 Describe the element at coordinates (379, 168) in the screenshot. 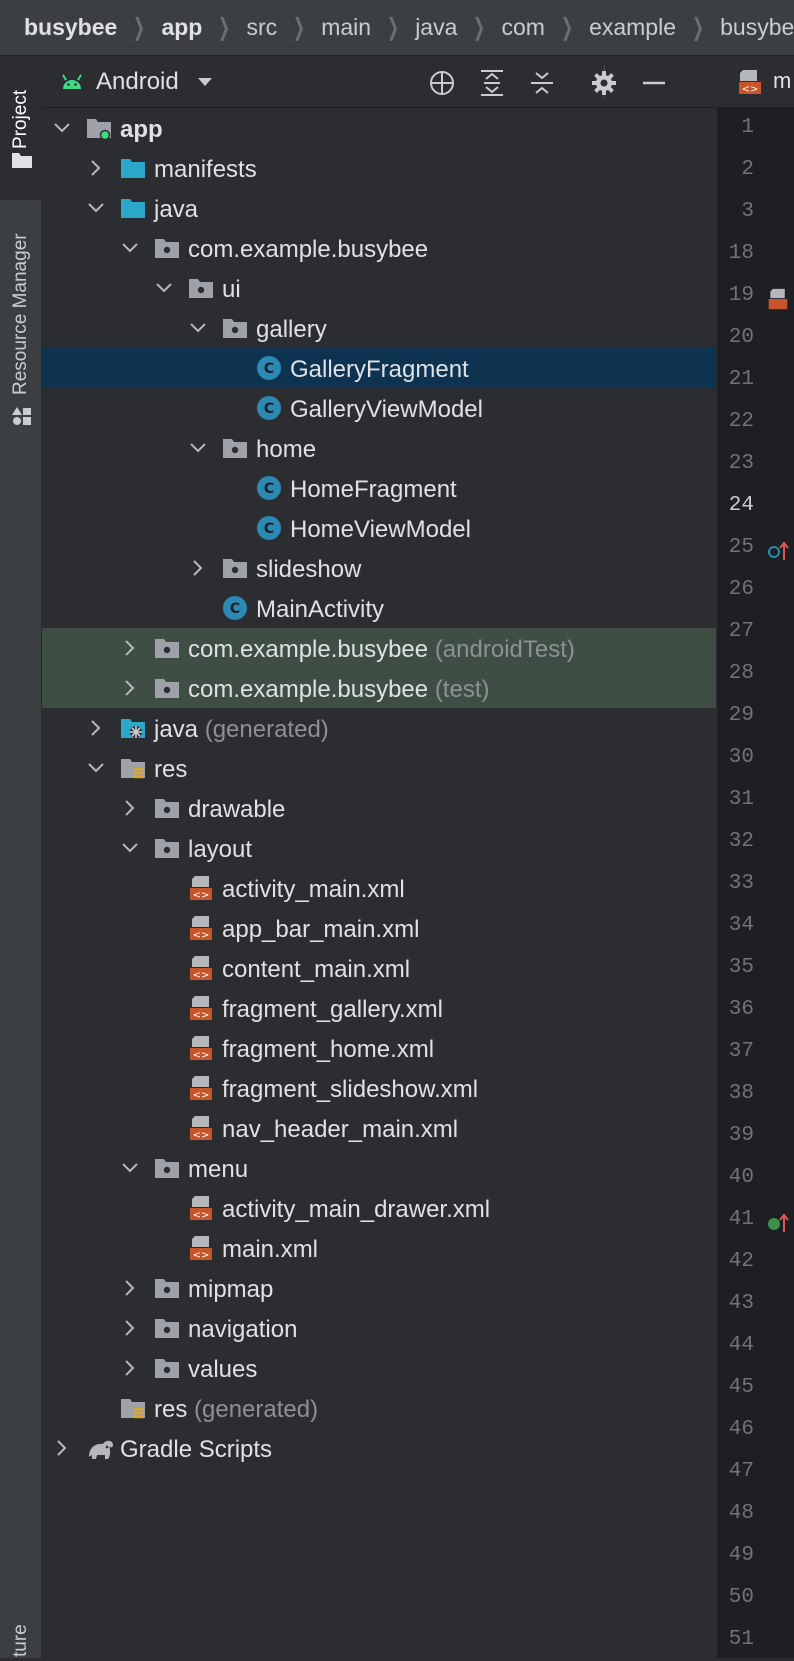

I see `tree-item: manifests` at that location.